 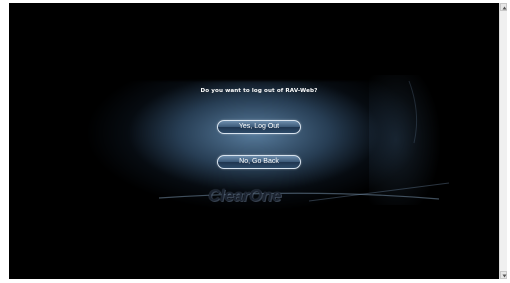 I want to click on chevron-down-icon, so click(x=504, y=276).